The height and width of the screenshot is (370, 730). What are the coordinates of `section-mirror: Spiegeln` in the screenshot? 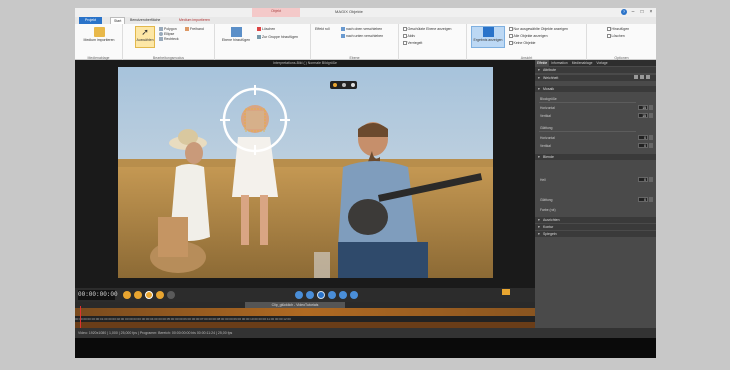 It's located at (595, 234).